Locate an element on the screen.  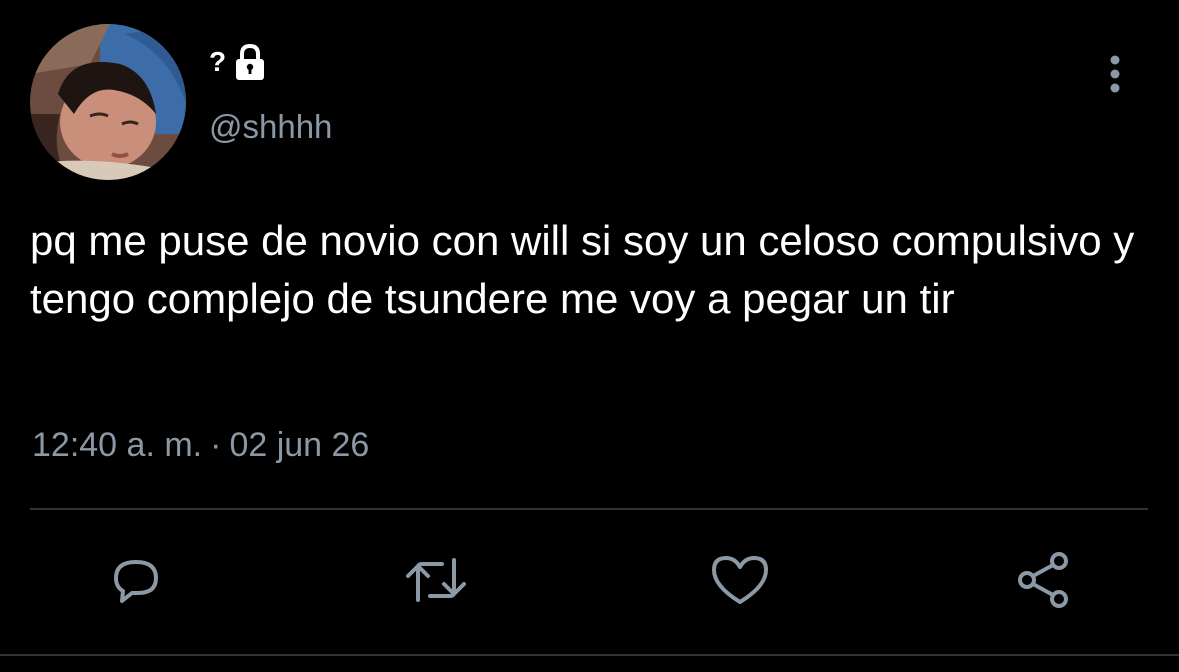
avatar-image is located at coordinates (108, 102).